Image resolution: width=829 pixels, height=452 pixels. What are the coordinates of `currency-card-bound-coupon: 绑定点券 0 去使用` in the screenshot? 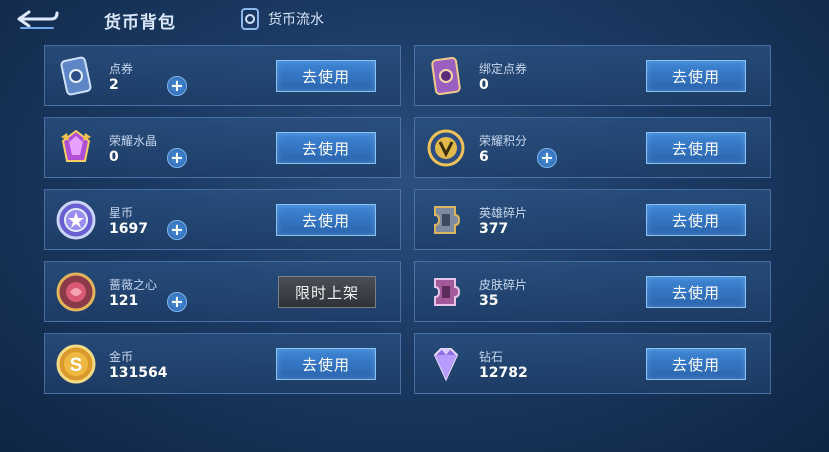 It's located at (592, 75).